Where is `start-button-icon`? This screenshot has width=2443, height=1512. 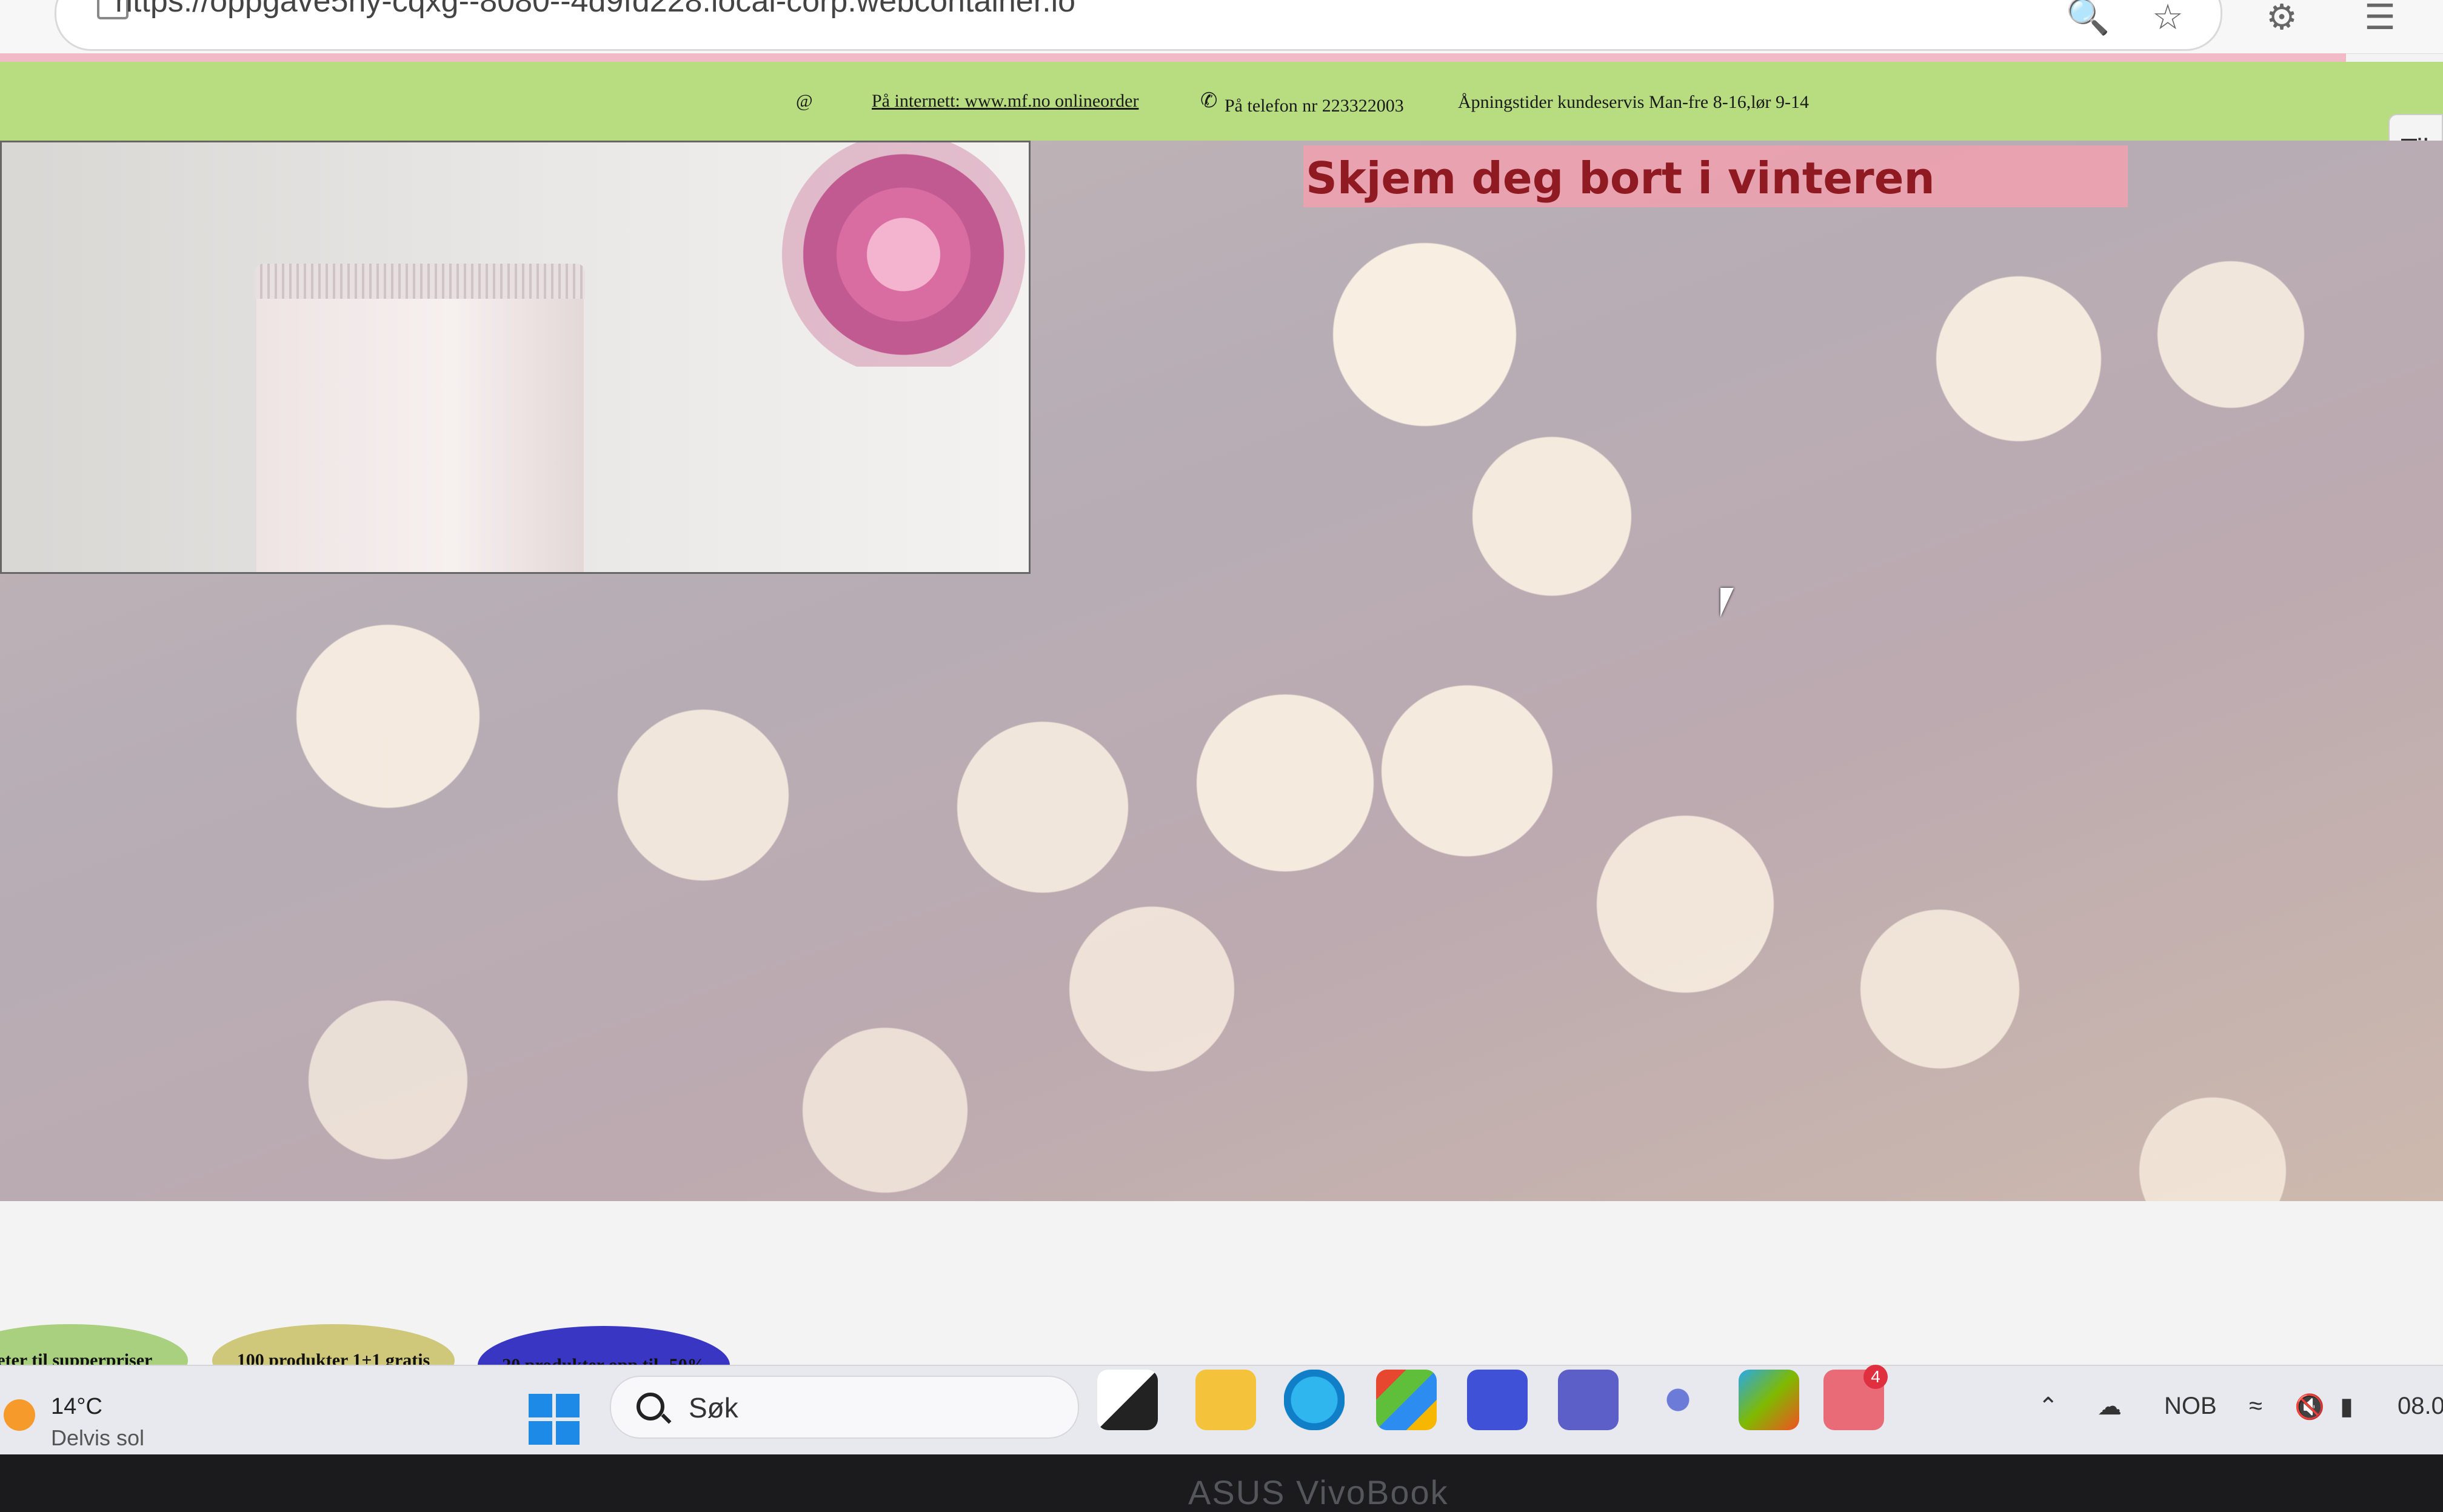 start-button-icon is located at coordinates (554, 1419).